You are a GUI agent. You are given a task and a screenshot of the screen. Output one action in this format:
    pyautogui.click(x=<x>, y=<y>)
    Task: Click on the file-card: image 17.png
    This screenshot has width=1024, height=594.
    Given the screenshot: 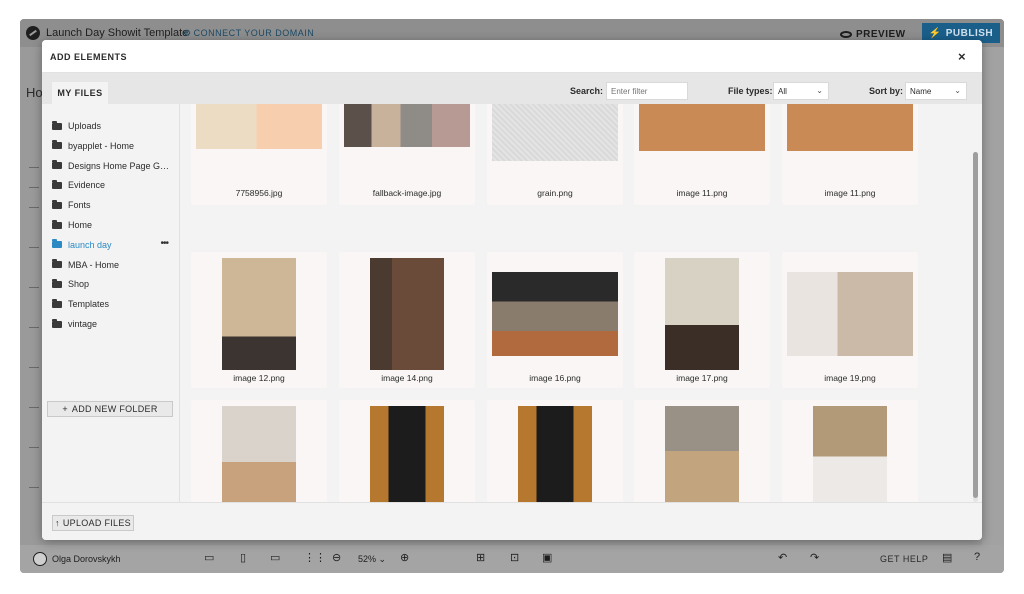 What is the action you would take?
    pyautogui.click(x=702, y=320)
    